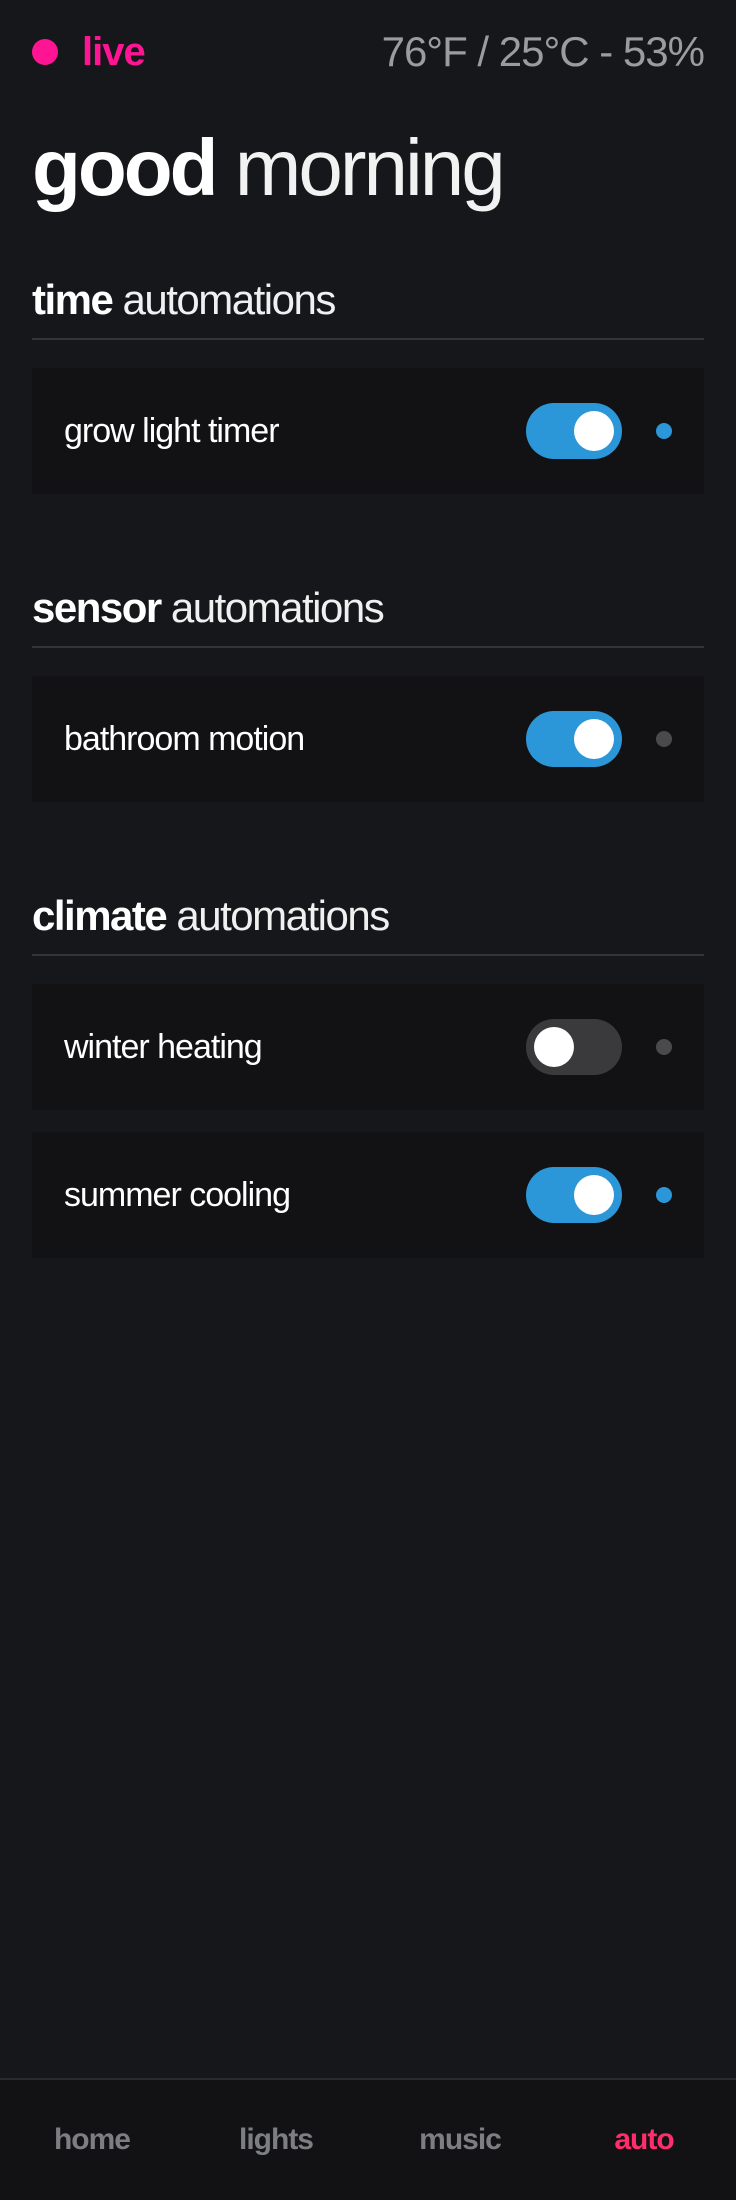 The image size is (736, 2200). What do you see at coordinates (73, 299) in the screenshot?
I see `section-title-bold: time` at bounding box center [73, 299].